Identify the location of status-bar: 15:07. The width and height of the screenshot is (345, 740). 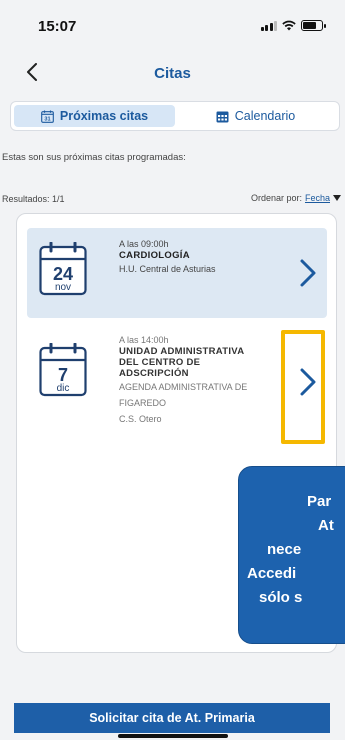
(172, 22).